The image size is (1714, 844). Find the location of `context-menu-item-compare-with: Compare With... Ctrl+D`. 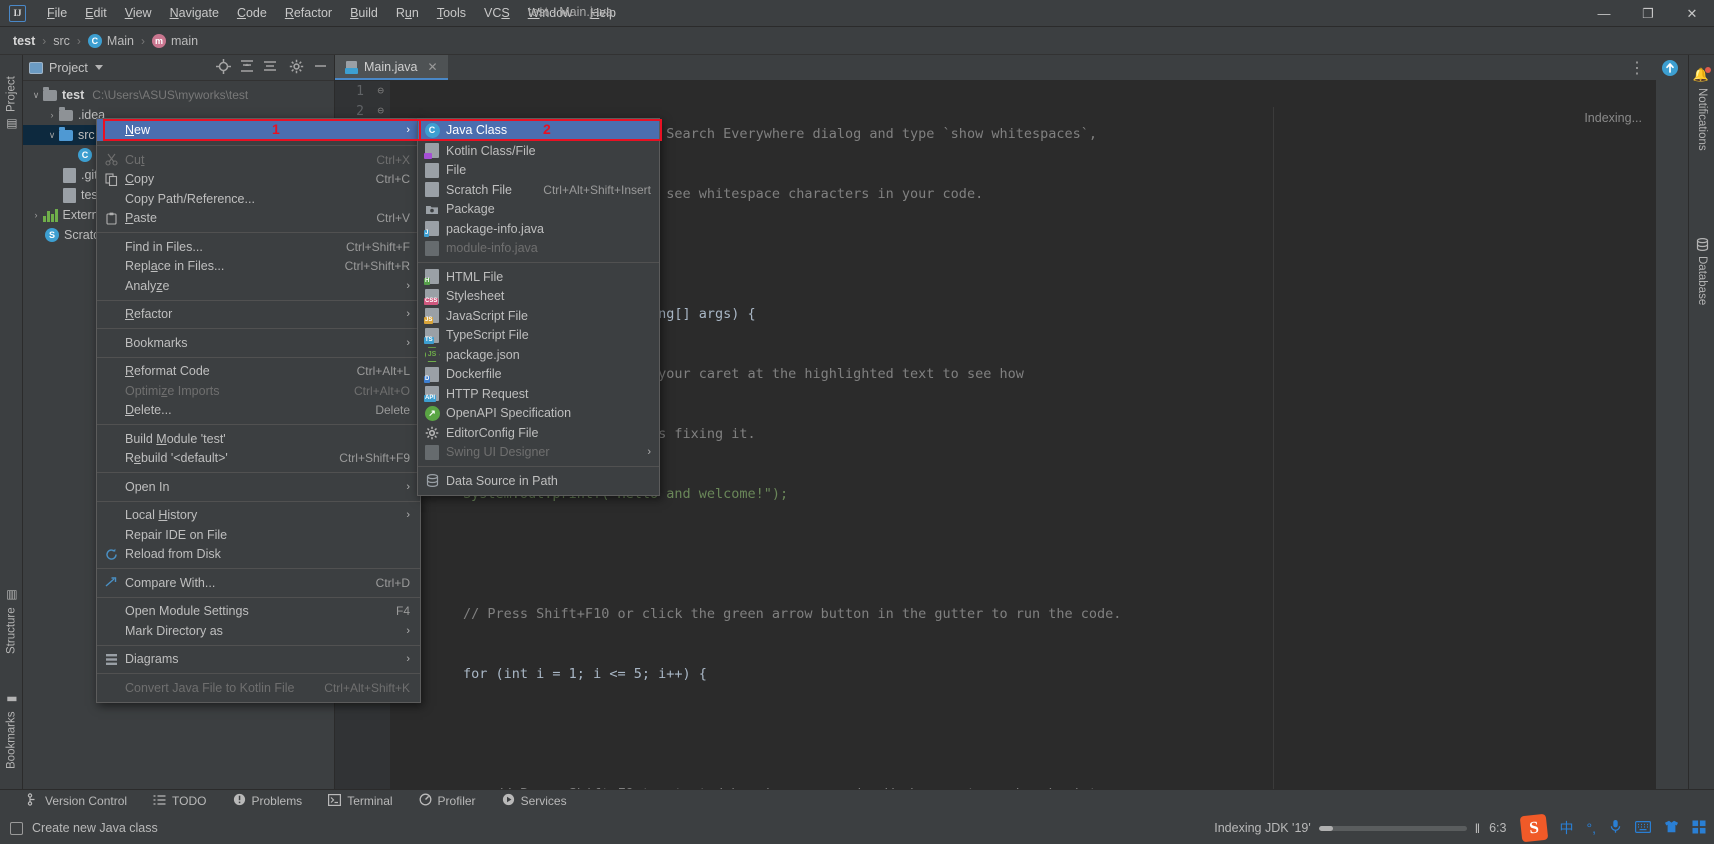

context-menu-item-compare-with: Compare With... Ctrl+D is located at coordinates (258, 583).